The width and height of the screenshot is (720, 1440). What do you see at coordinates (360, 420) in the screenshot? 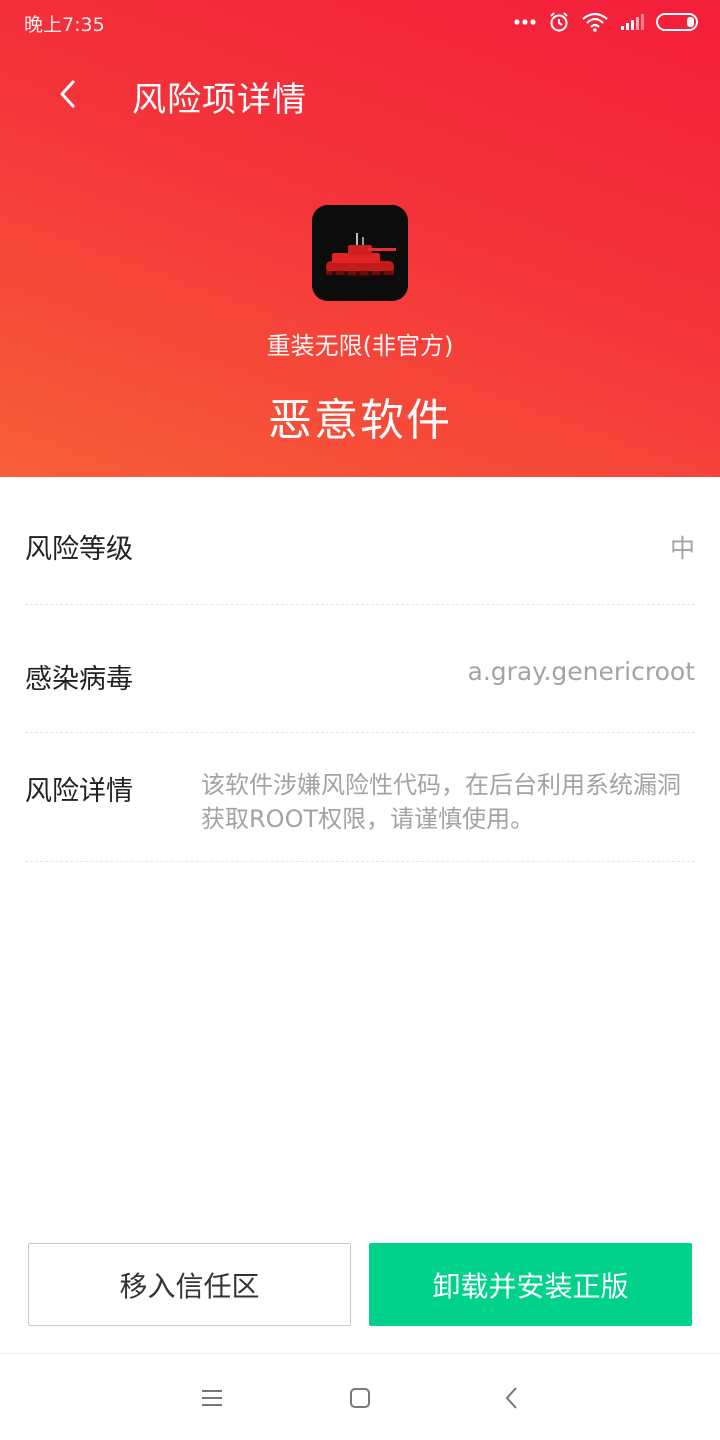
I see `risk-type-title: 恶意软件` at bounding box center [360, 420].